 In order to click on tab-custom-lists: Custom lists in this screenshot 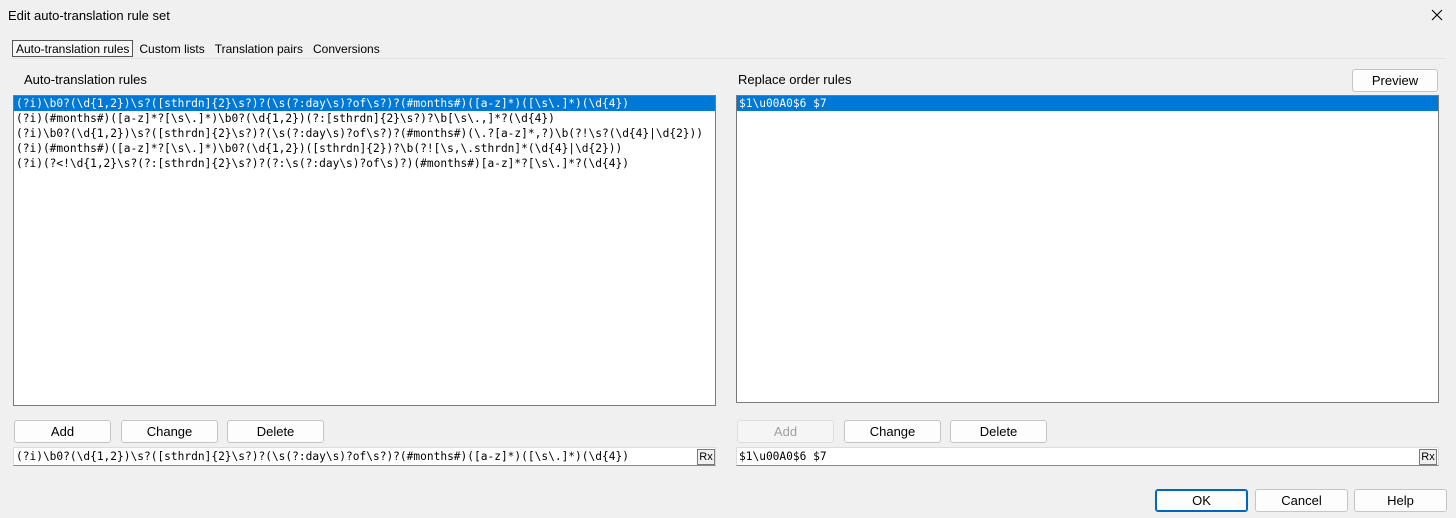, I will do `click(171, 48)`.